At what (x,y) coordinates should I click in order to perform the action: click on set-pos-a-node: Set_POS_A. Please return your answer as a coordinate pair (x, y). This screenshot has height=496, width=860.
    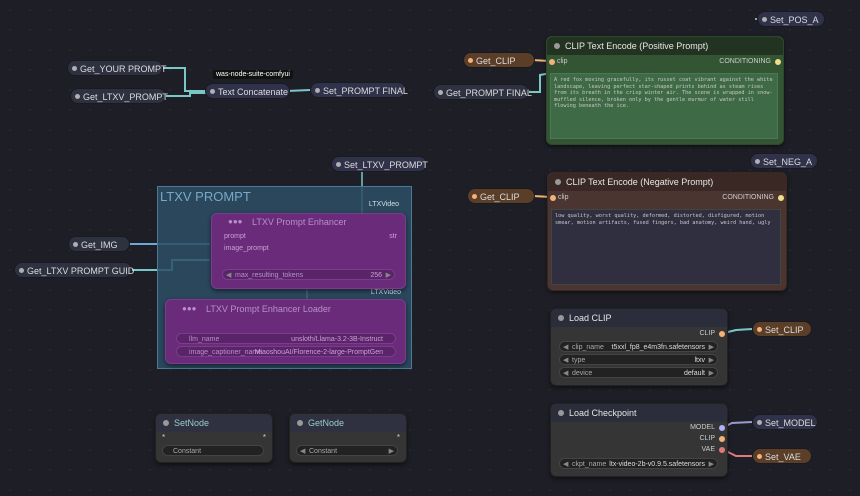
    Looking at the image, I should click on (791, 19).